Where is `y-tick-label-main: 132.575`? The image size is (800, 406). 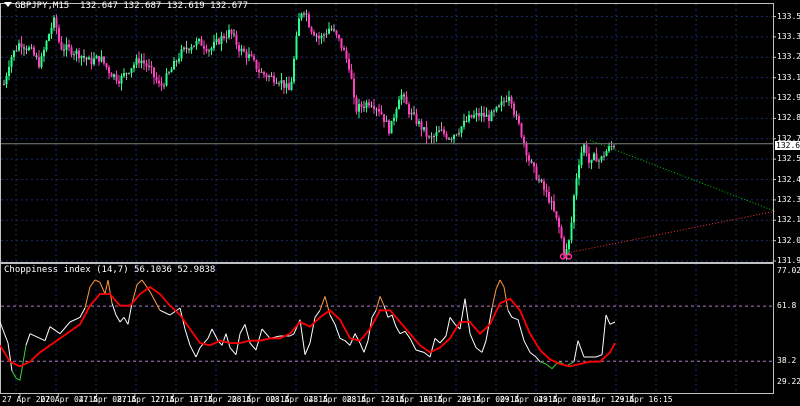 y-tick-label-main: 132.575 is located at coordinates (788, 159).